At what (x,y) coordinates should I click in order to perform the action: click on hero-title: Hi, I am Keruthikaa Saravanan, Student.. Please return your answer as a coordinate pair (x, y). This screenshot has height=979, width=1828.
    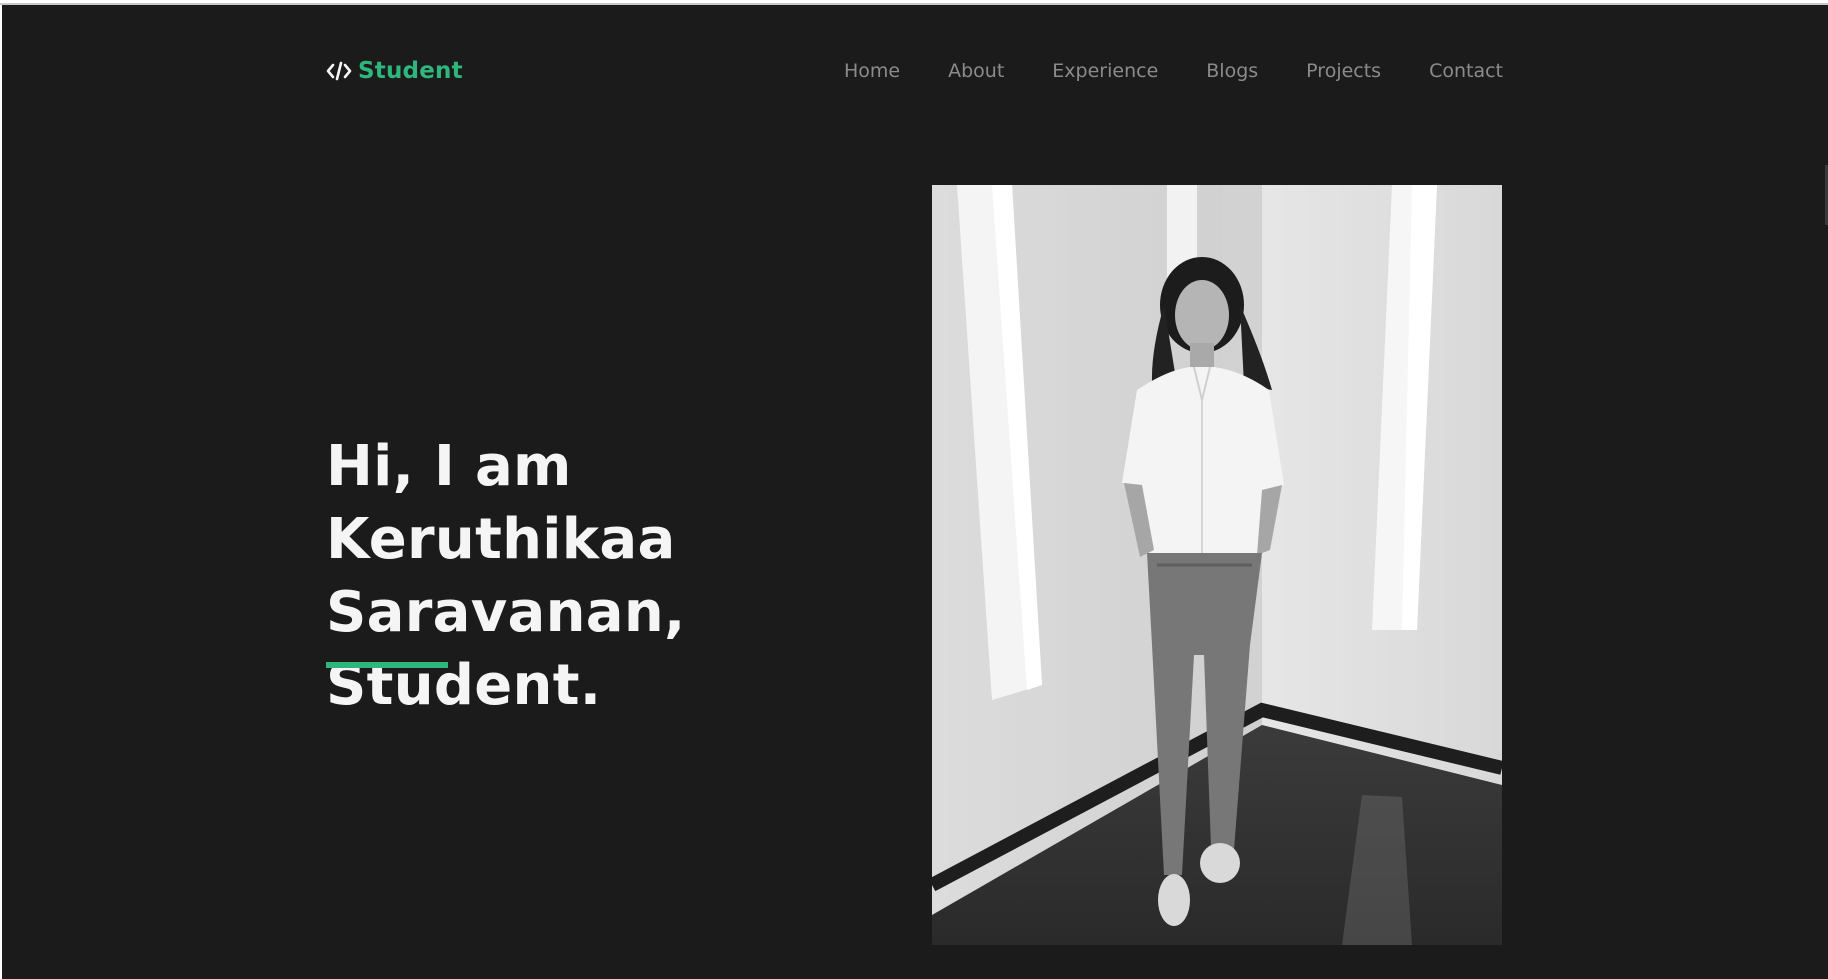
    Looking at the image, I should click on (626, 576).